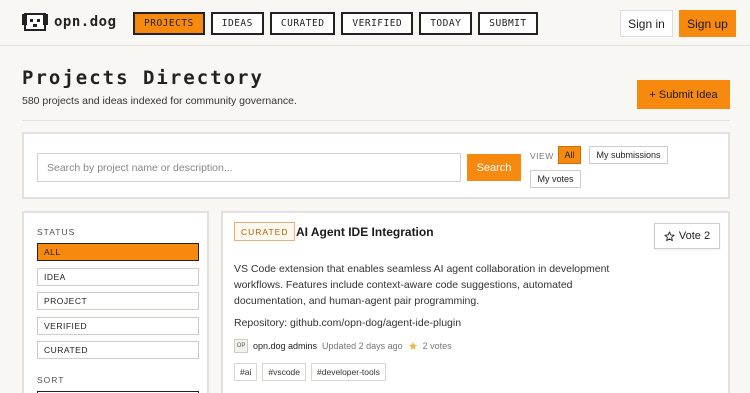 The image size is (750, 393). I want to click on brand-logo: opn.dog, so click(69, 22).